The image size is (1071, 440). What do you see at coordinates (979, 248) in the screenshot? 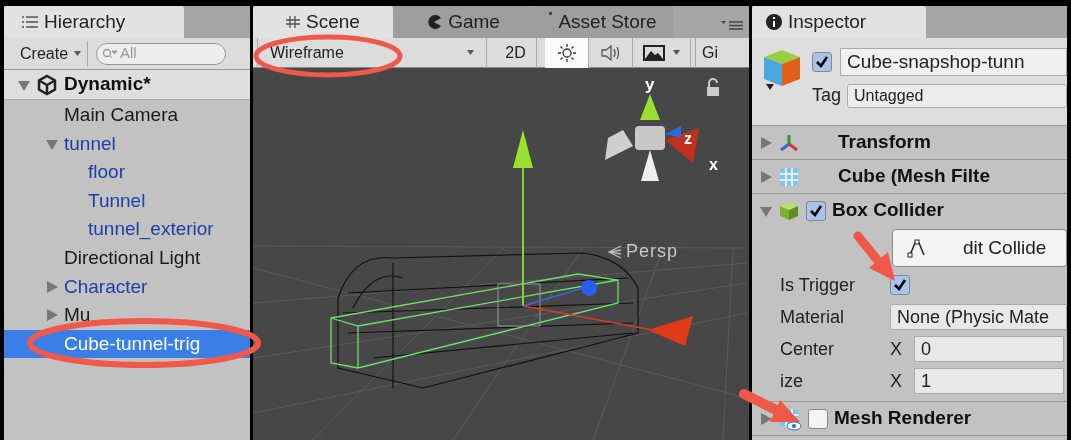
I see `edit-collider-button: dit Collide` at bounding box center [979, 248].